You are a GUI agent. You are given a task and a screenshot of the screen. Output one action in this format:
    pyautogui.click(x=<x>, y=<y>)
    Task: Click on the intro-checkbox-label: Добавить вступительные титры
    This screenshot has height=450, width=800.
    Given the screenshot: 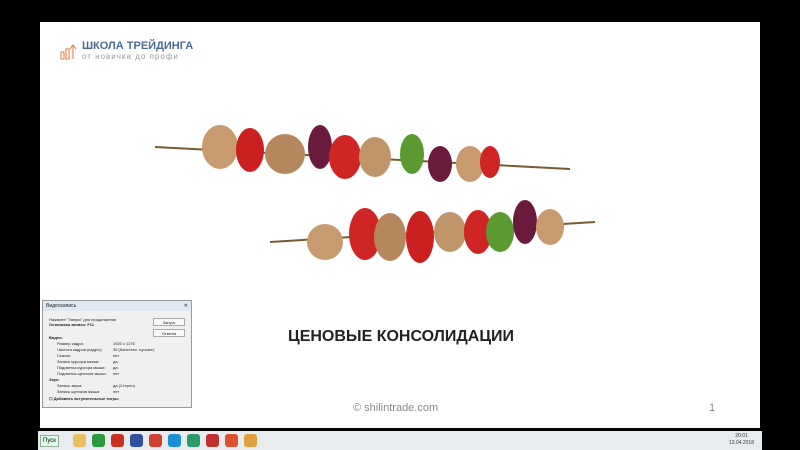 What is the action you would take?
    pyautogui.click(x=86, y=398)
    